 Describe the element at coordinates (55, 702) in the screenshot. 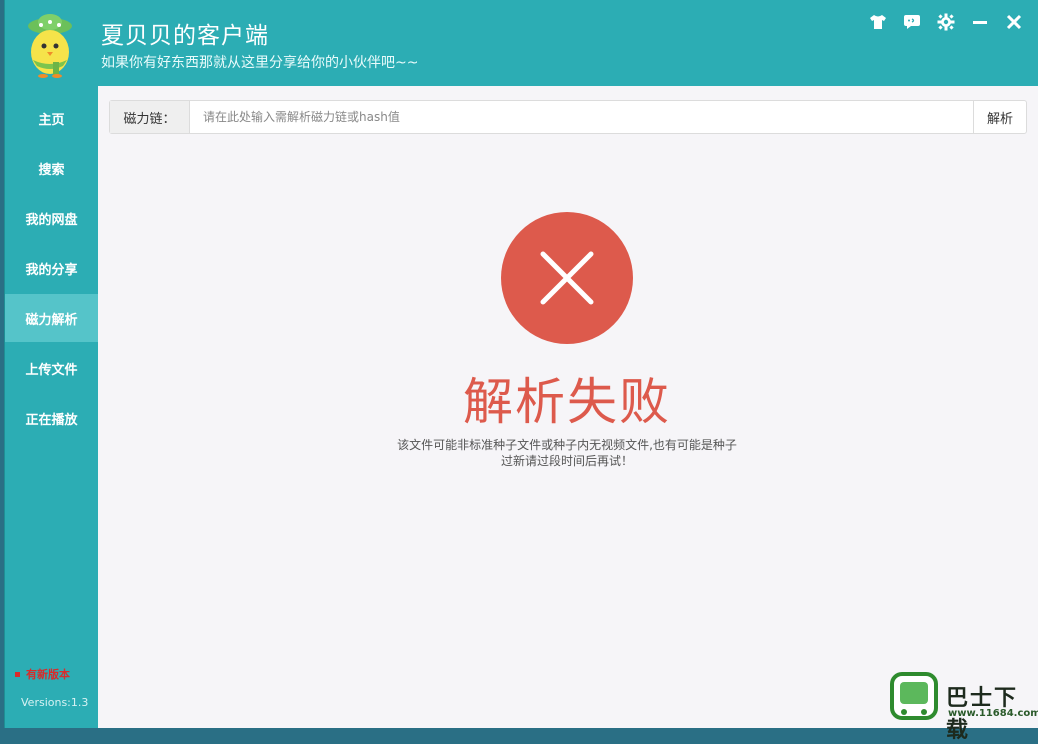

I see `version-label: Versions:1.3` at that location.